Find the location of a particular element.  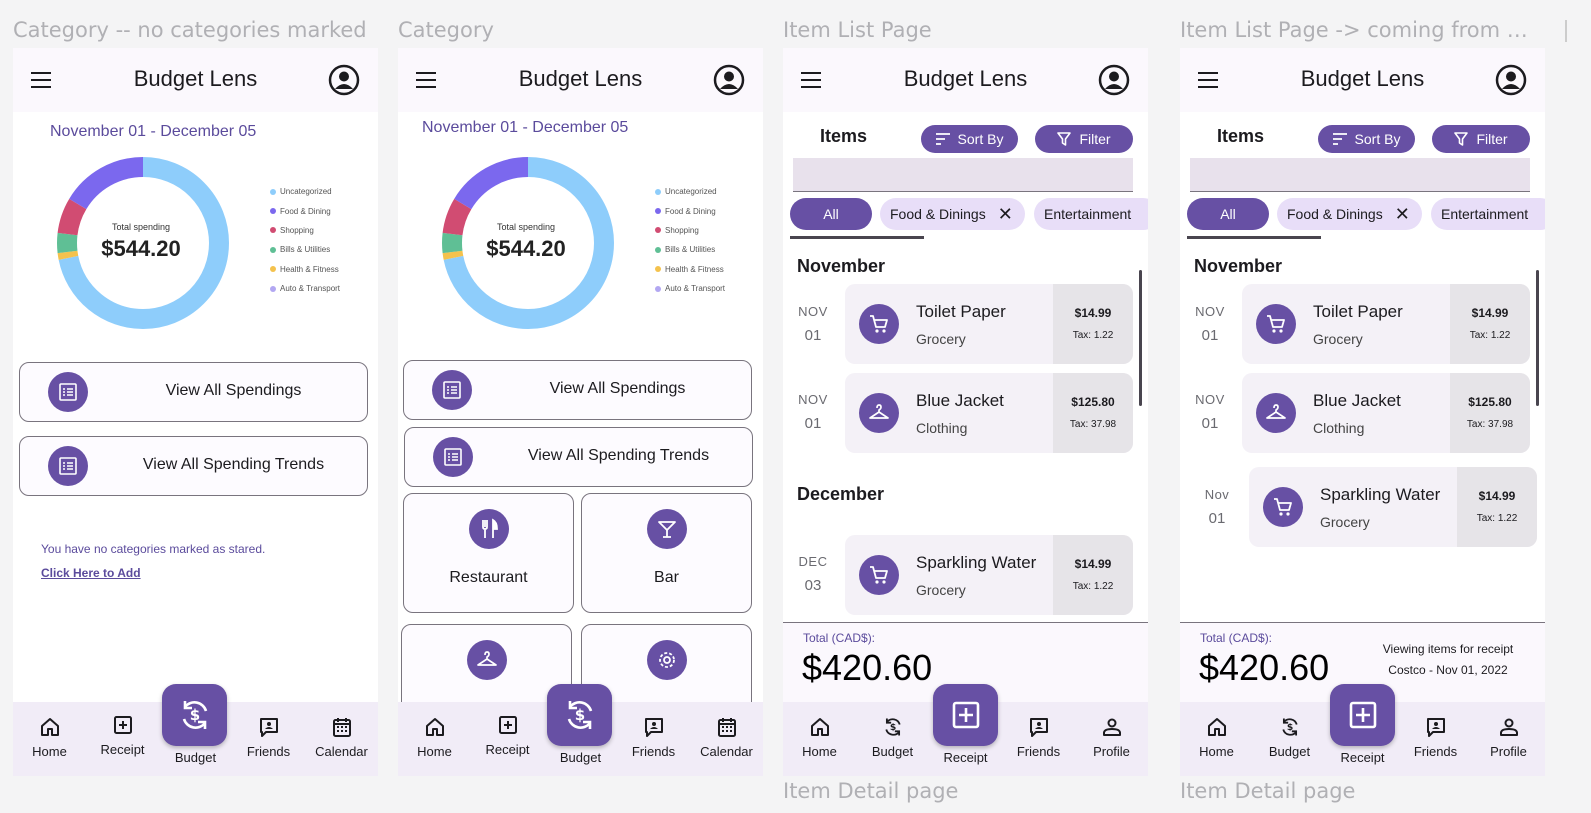

frame-label-item-detail-2: Item Detail page is located at coordinates (1268, 791).